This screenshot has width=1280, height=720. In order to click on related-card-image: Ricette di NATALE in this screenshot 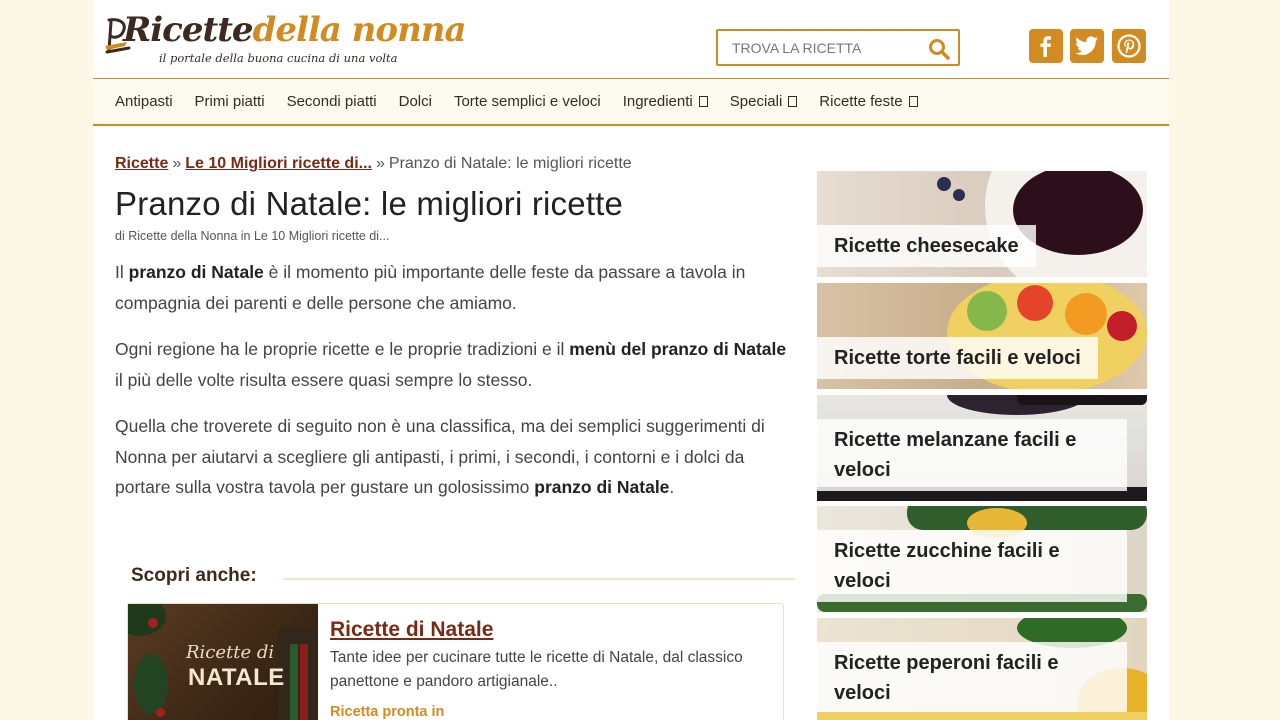, I will do `click(223, 662)`.